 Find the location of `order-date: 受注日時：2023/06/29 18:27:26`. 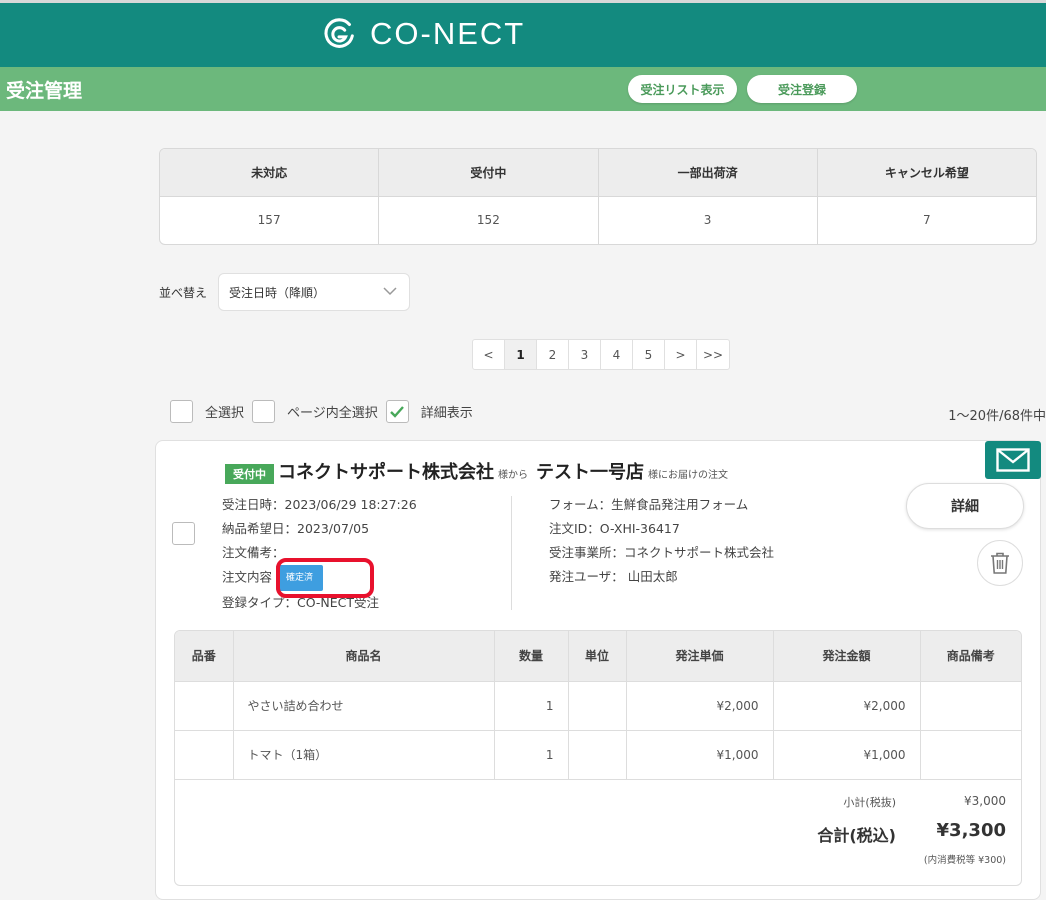

order-date: 受注日時：2023/06/29 18:27:26 is located at coordinates (319, 504).